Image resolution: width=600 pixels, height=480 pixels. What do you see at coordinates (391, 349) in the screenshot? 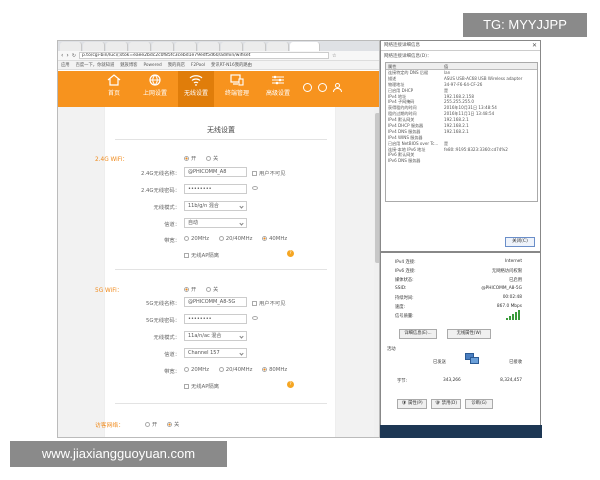
I see `activity-label: 活动` at bounding box center [391, 349].